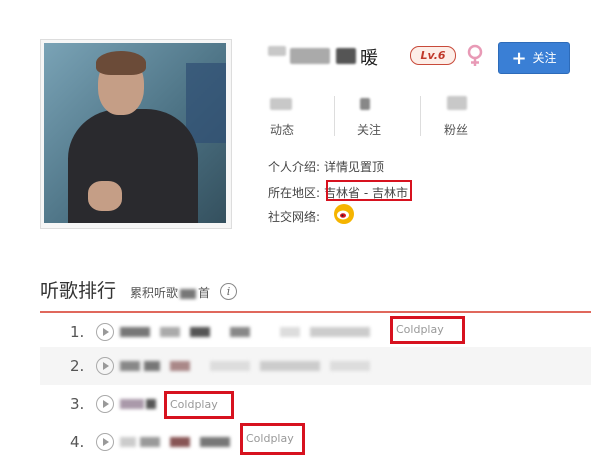 This screenshot has height=464, width=591. What do you see at coordinates (544, 58) in the screenshot?
I see `follow-button-label: 关注` at bounding box center [544, 58].